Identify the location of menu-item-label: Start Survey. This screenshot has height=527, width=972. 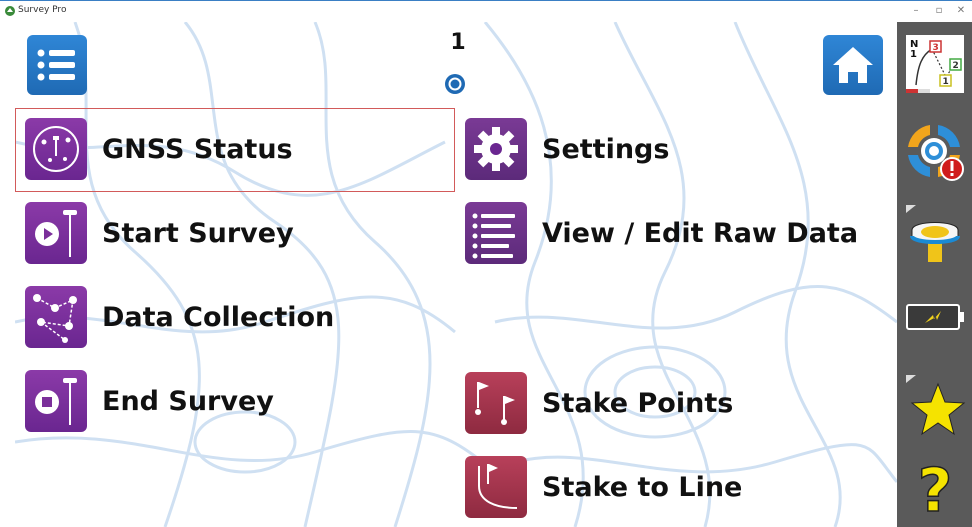
(198, 233).